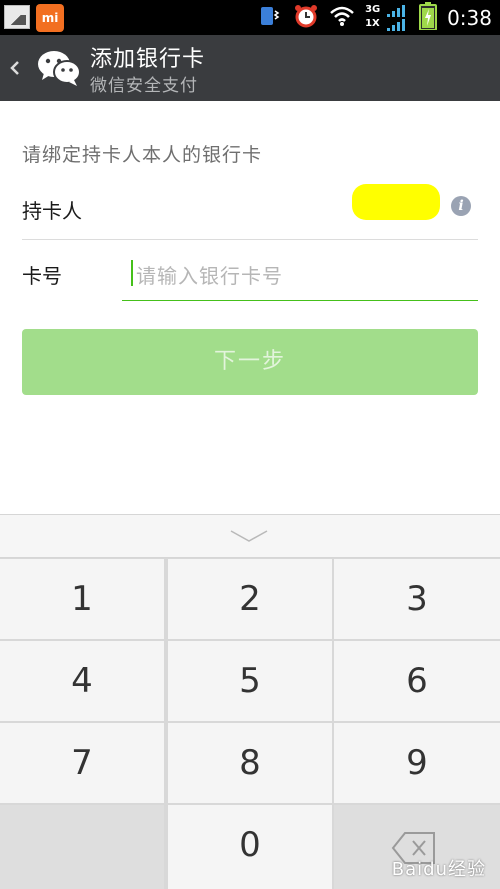  I want to click on gallery-icon, so click(17, 17).